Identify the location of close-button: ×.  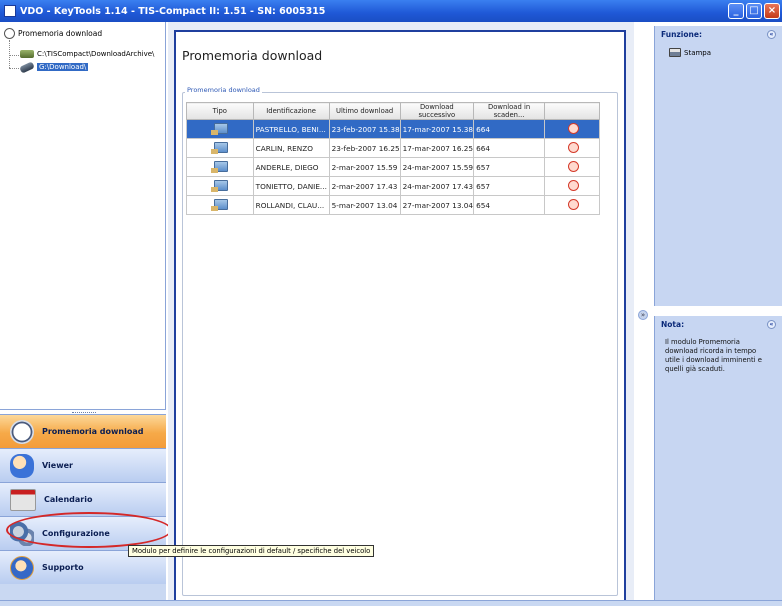
(772, 11).